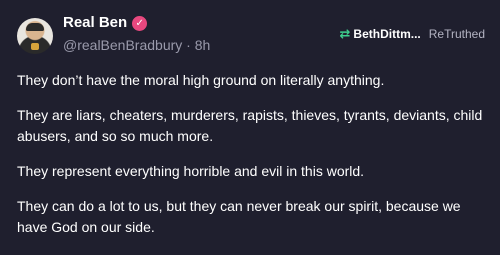  I want to click on author-display-name: Real Ben ✓, so click(105, 23).